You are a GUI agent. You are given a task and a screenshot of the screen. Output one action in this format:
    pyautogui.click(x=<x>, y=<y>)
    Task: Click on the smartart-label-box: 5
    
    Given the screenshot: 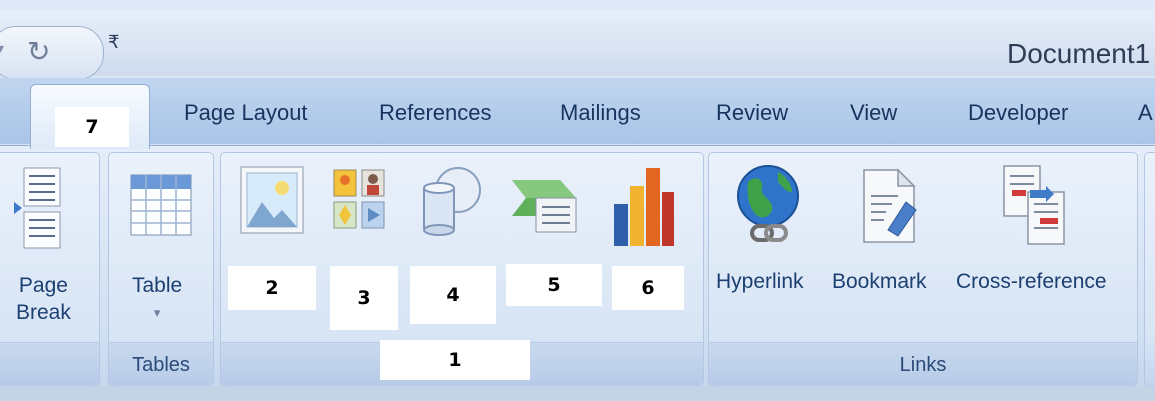 What is the action you would take?
    pyautogui.click(x=554, y=285)
    